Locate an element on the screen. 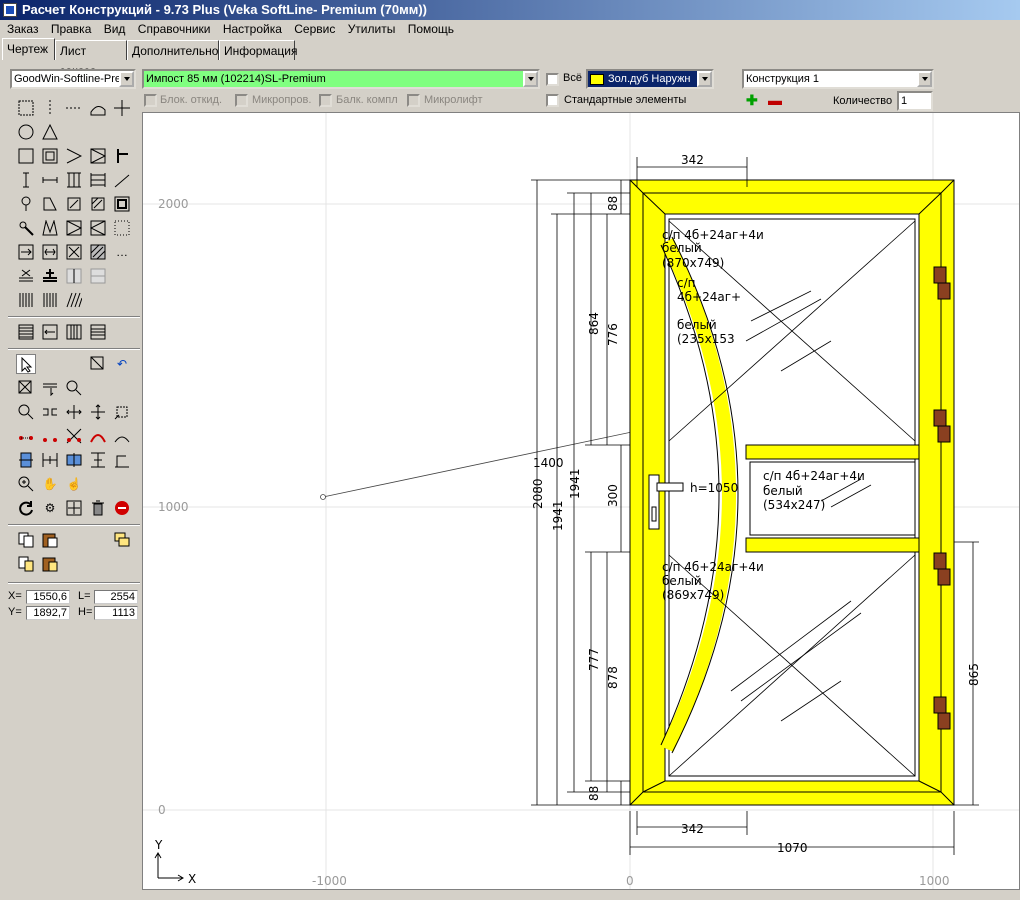 The height and width of the screenshot is (900, 1020). radius-tool-icon is located at coordinates (98, 108).